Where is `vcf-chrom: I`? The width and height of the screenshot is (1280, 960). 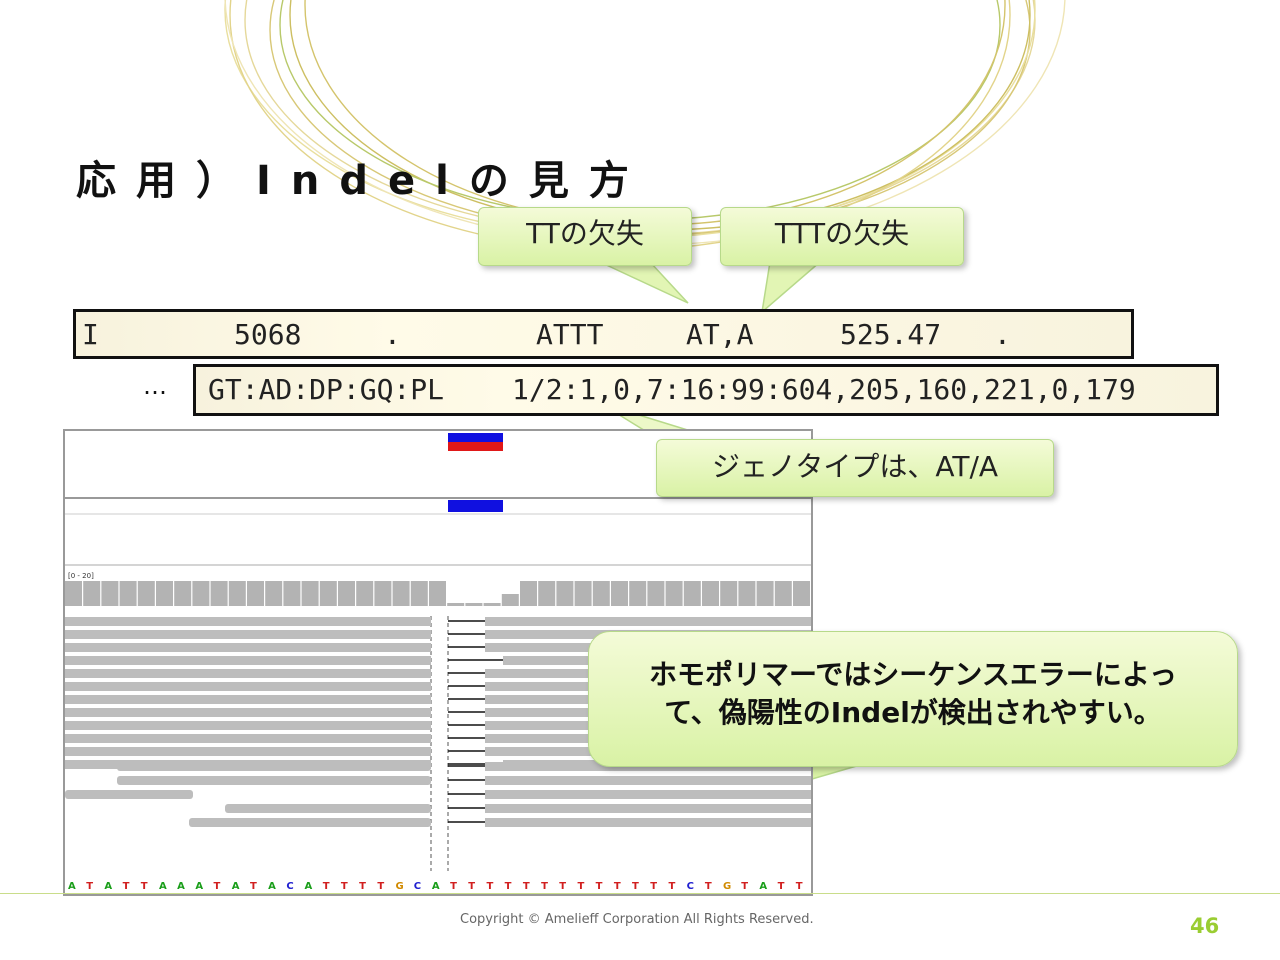 vcf-chrom: I is located at coordinates (90, 334).